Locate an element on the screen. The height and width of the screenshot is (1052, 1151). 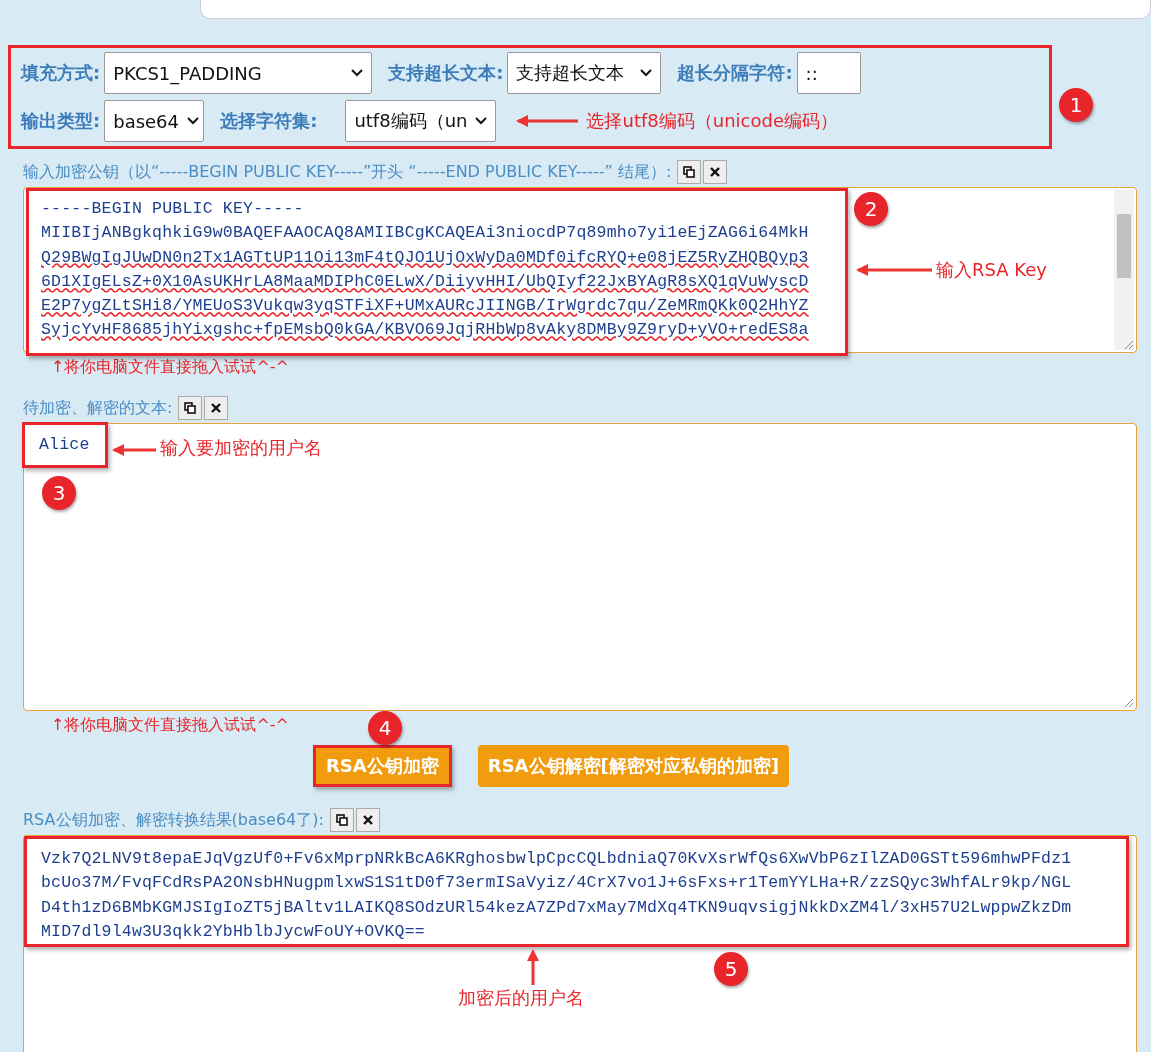
step-badge: 5 is located at coordinates (731, 969).